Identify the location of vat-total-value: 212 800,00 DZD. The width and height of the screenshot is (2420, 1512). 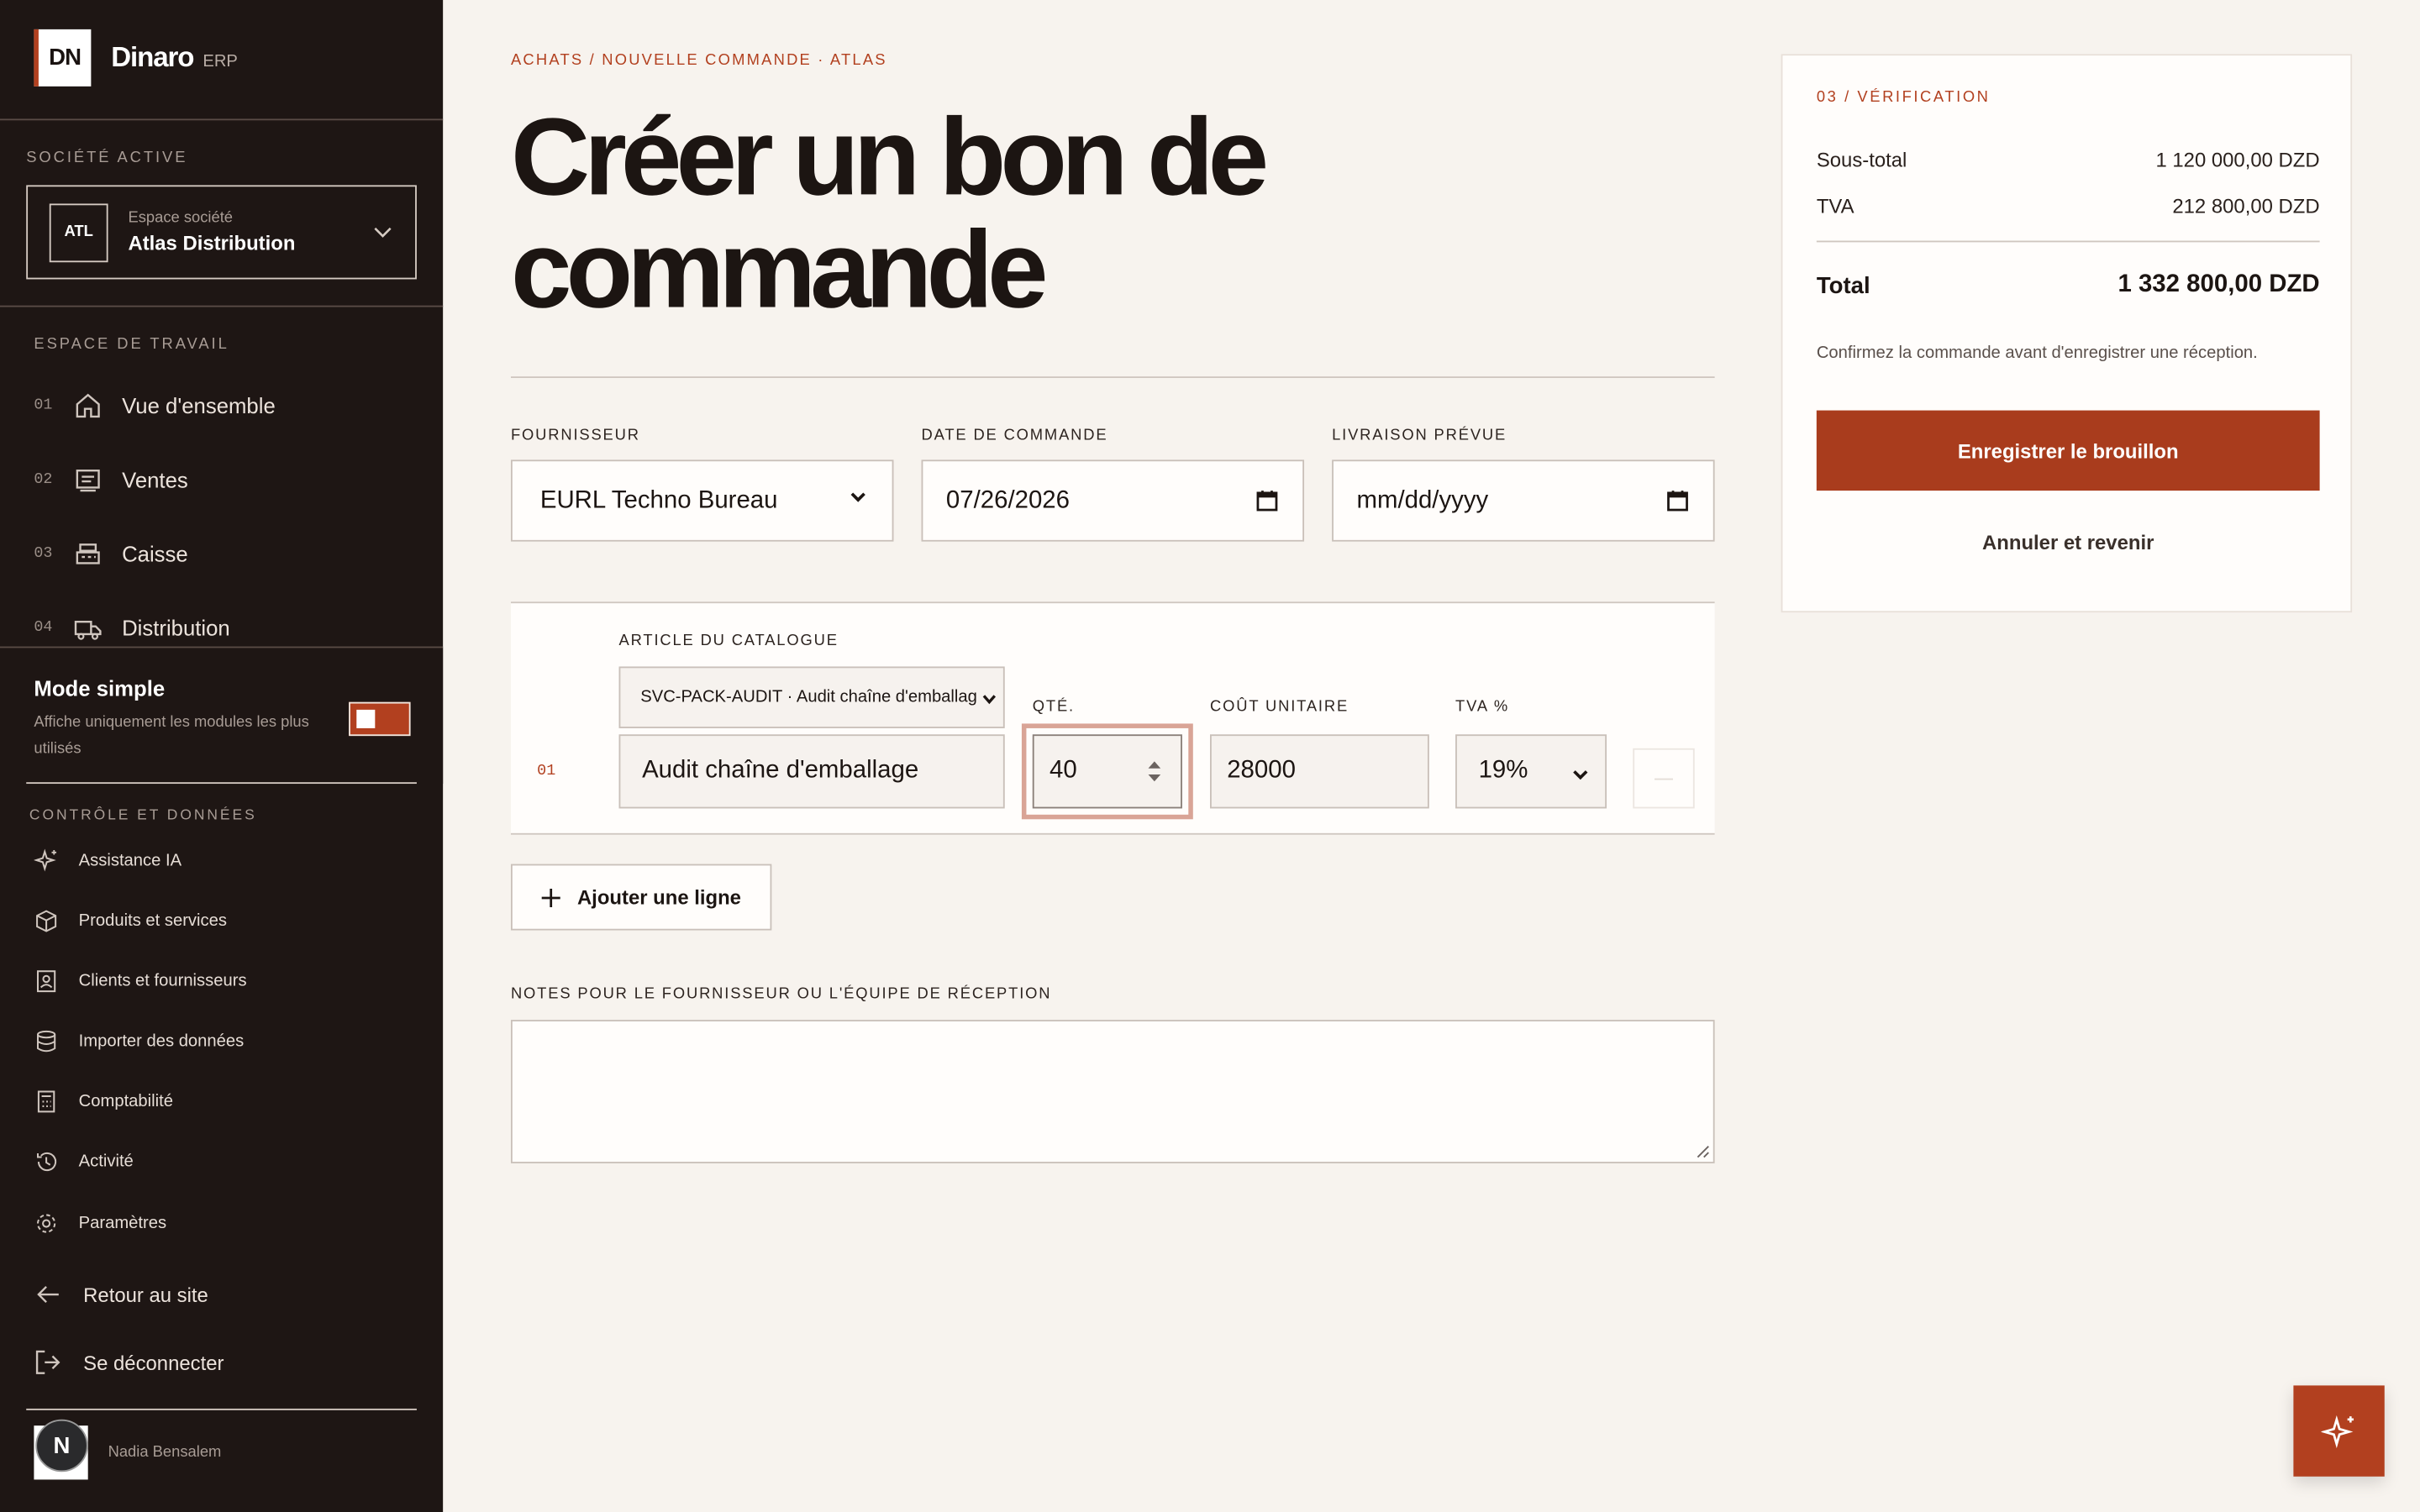
(2246, 206).